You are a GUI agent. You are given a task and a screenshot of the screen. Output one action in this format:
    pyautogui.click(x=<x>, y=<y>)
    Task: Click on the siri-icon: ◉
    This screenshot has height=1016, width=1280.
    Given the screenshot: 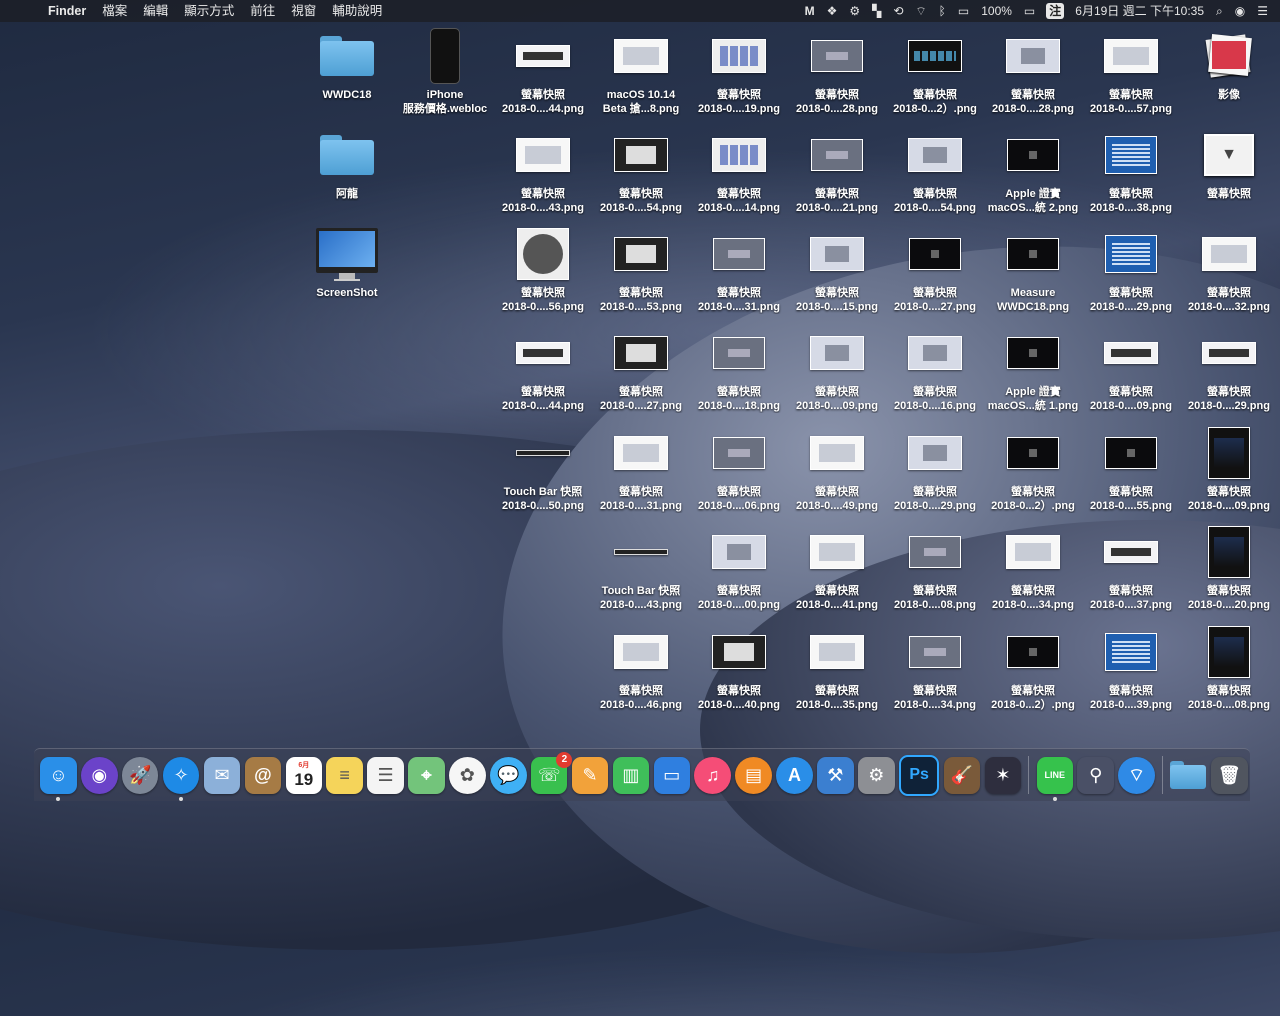 What is the action you would take?
    pyautogui.click(x=1240, y=11)
    